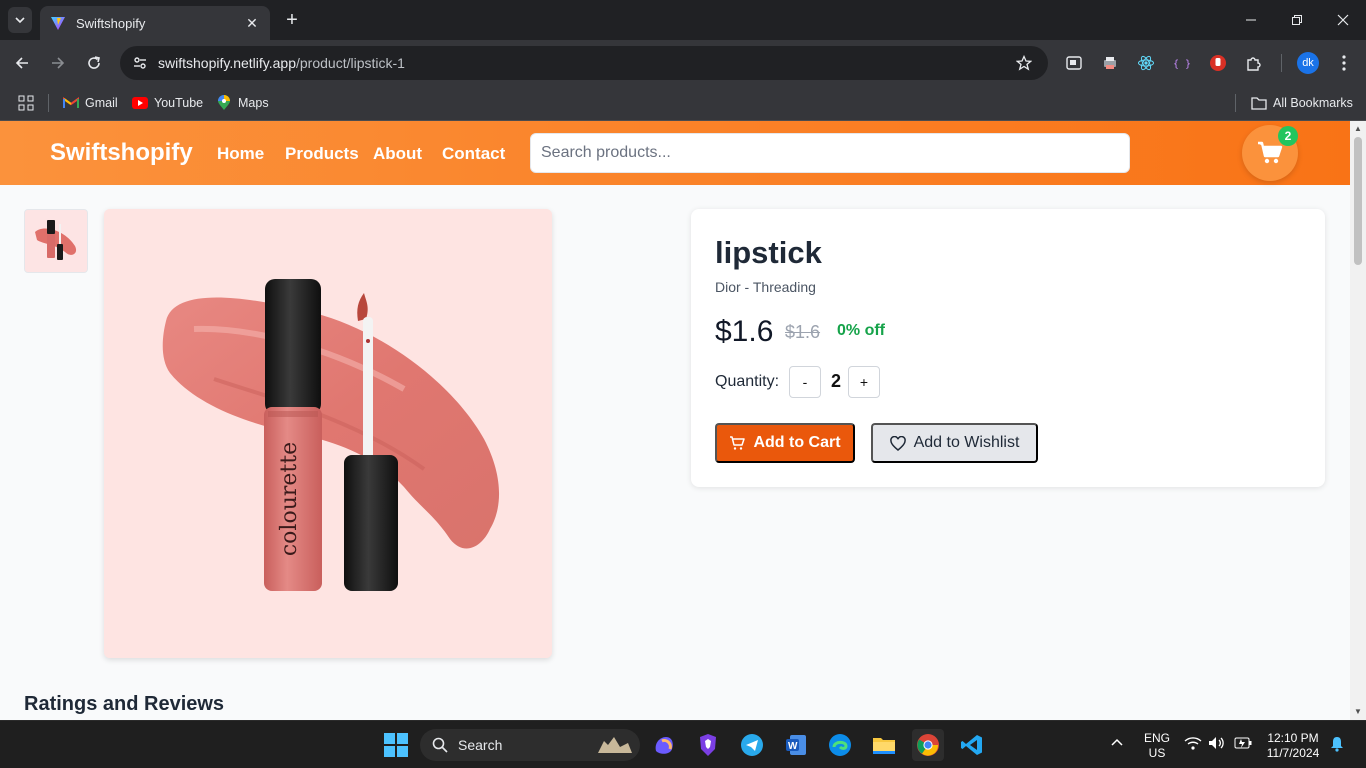  What do you see at coordinates (253, 103) in the screenshot?
I see `bookmark-label: Maps` at bounding box center [253, 103].